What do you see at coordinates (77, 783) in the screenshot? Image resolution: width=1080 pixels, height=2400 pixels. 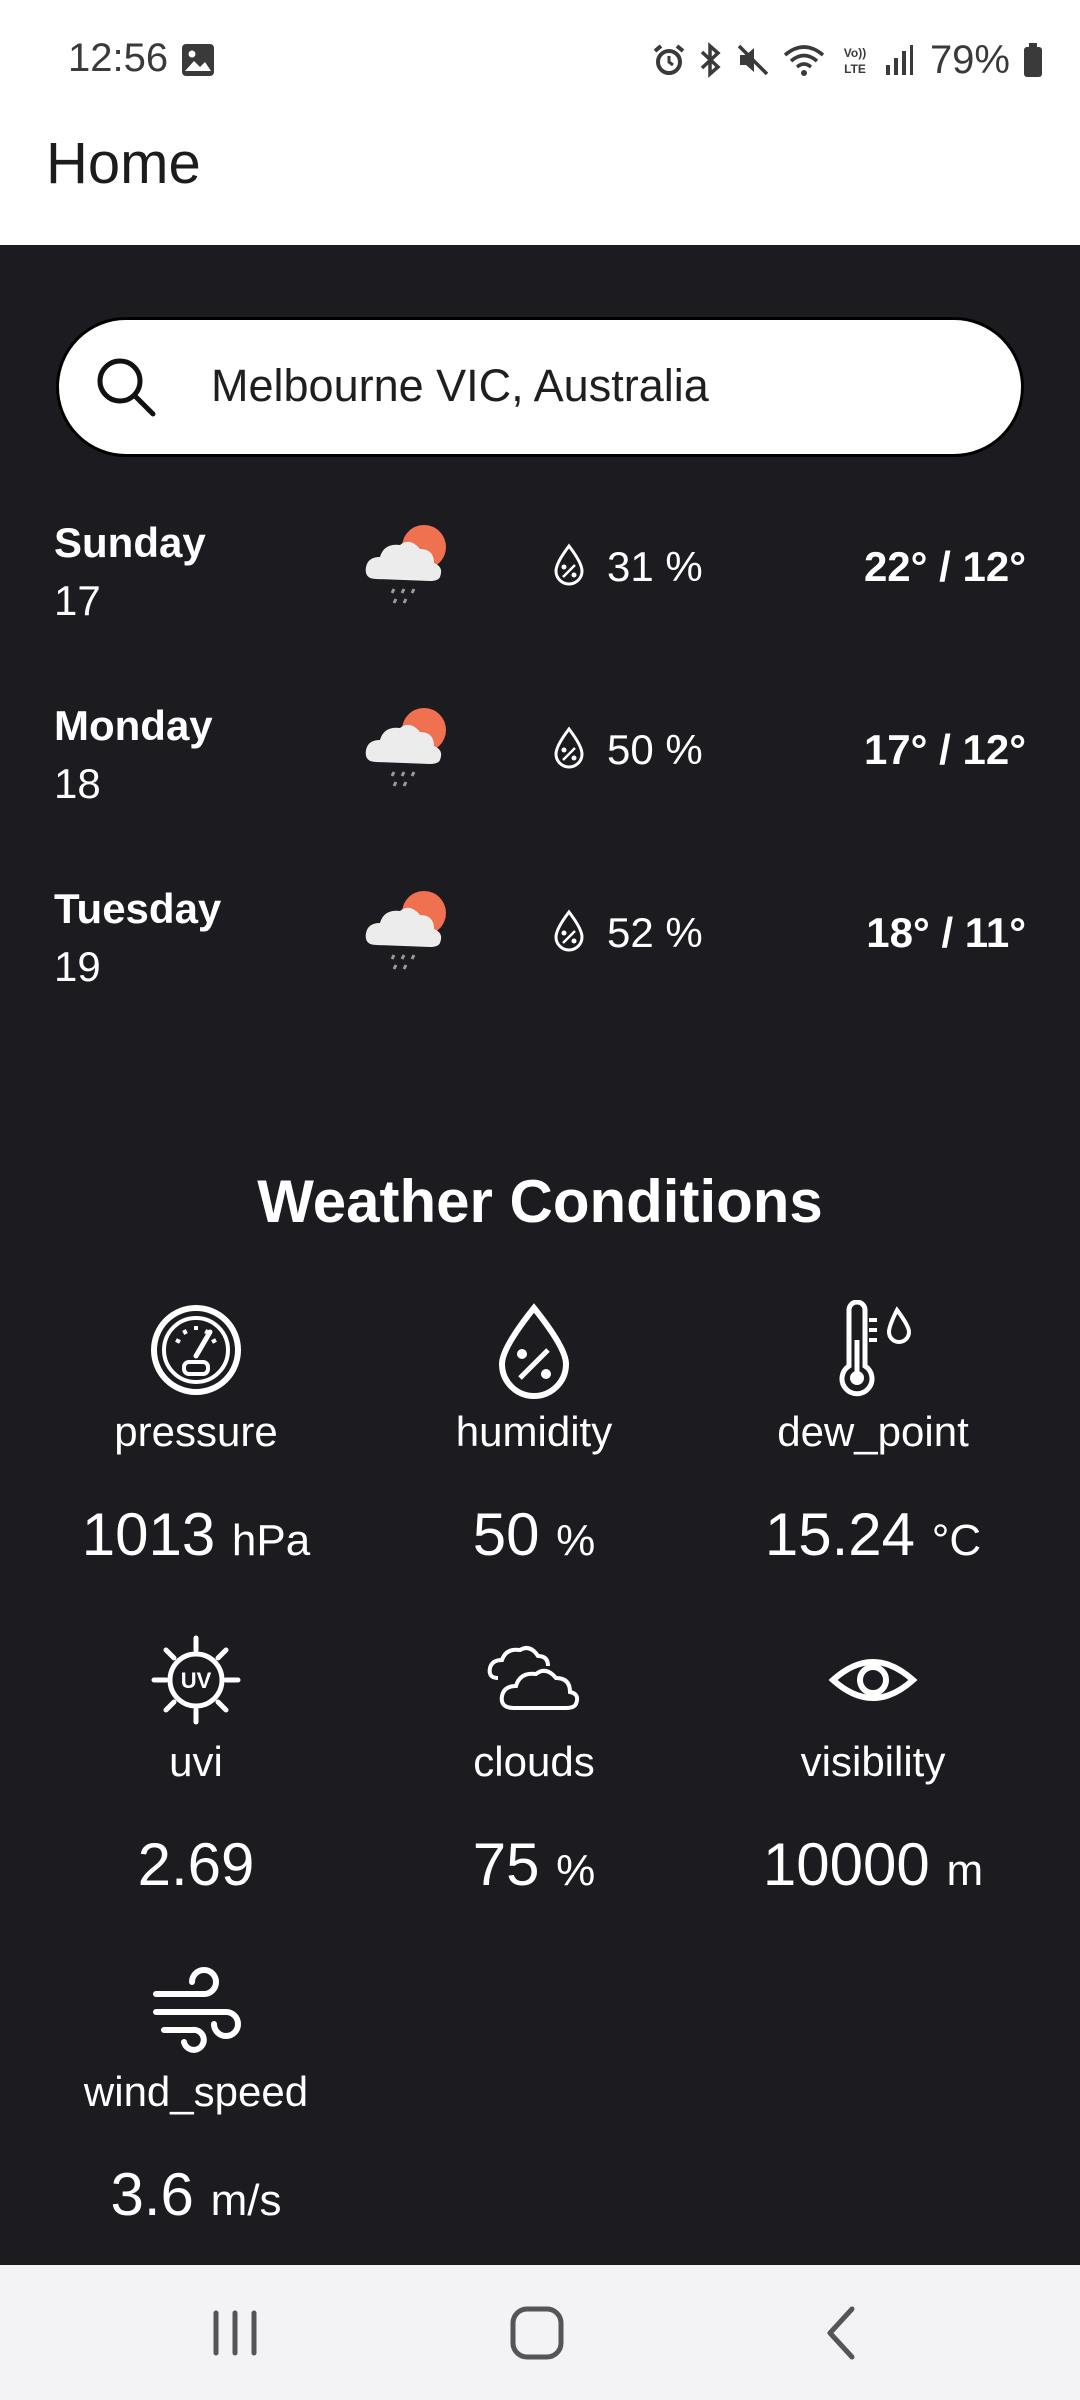 I see `forecast-date: 18` at bounding box center [77, 783].